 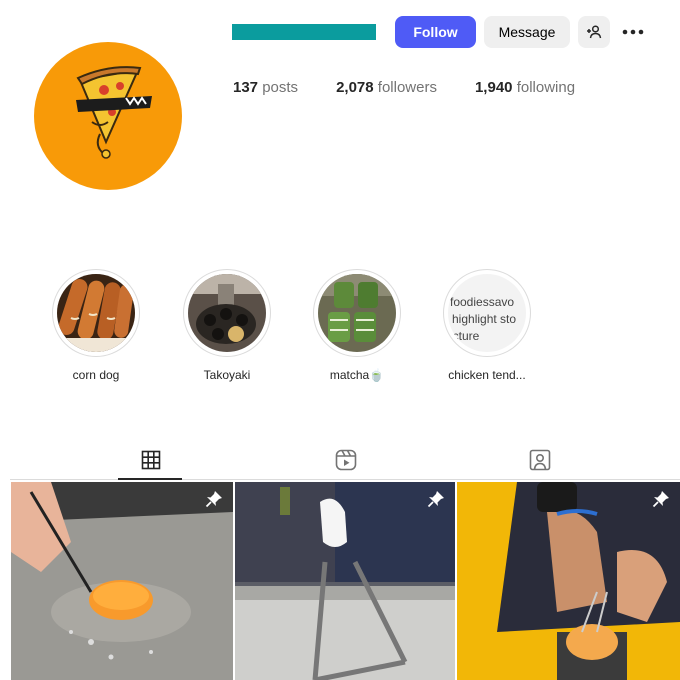 I want to click on following-stat: 1,940 following, so click(x=525, y=87).